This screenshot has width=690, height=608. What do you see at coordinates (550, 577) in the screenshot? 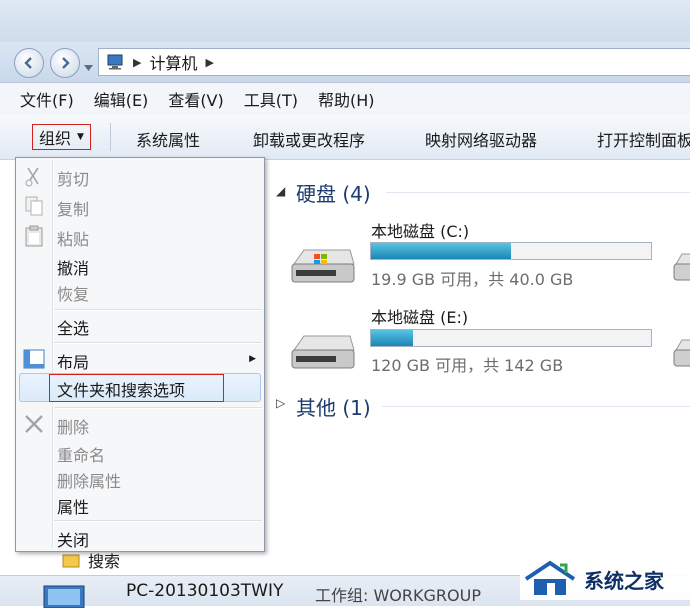
I see `house-logo-icon` at bounding box center [550, 577].